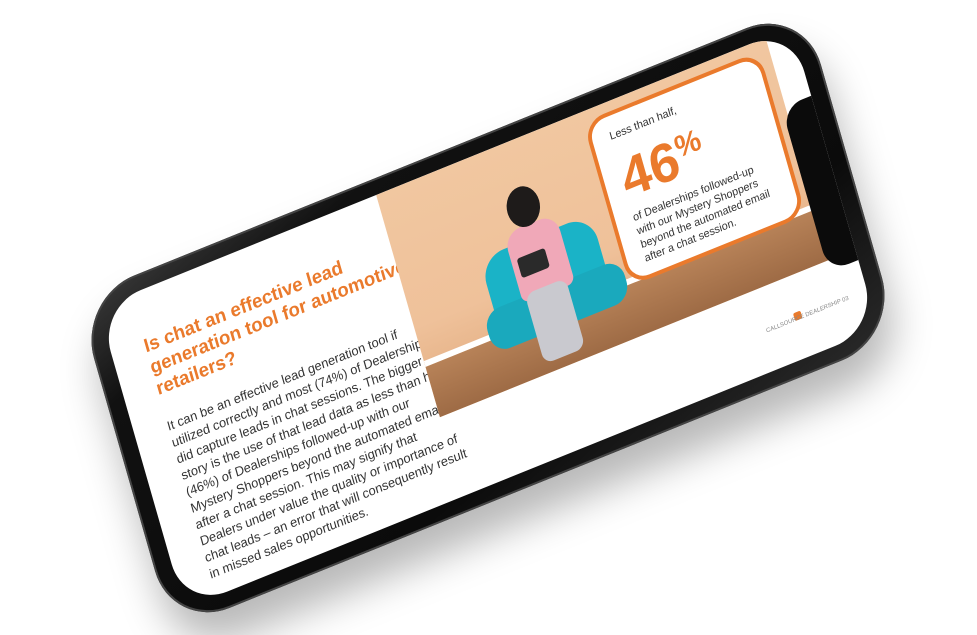 This screenshot has height=635, width=977. I want to click on page-number: 03, so click(845, 299).